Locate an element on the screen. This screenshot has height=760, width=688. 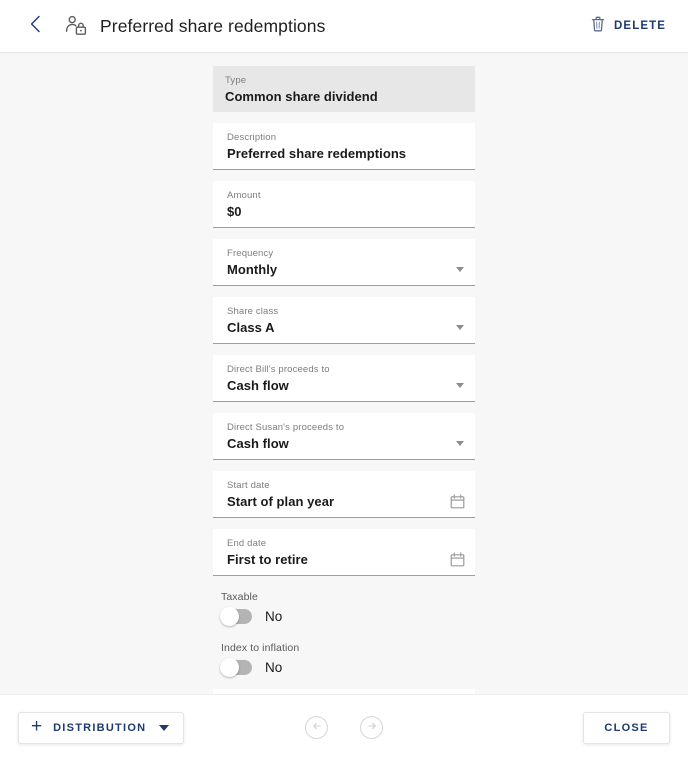
field-type-value: Common share dividend is located at coordinates (301, 96).